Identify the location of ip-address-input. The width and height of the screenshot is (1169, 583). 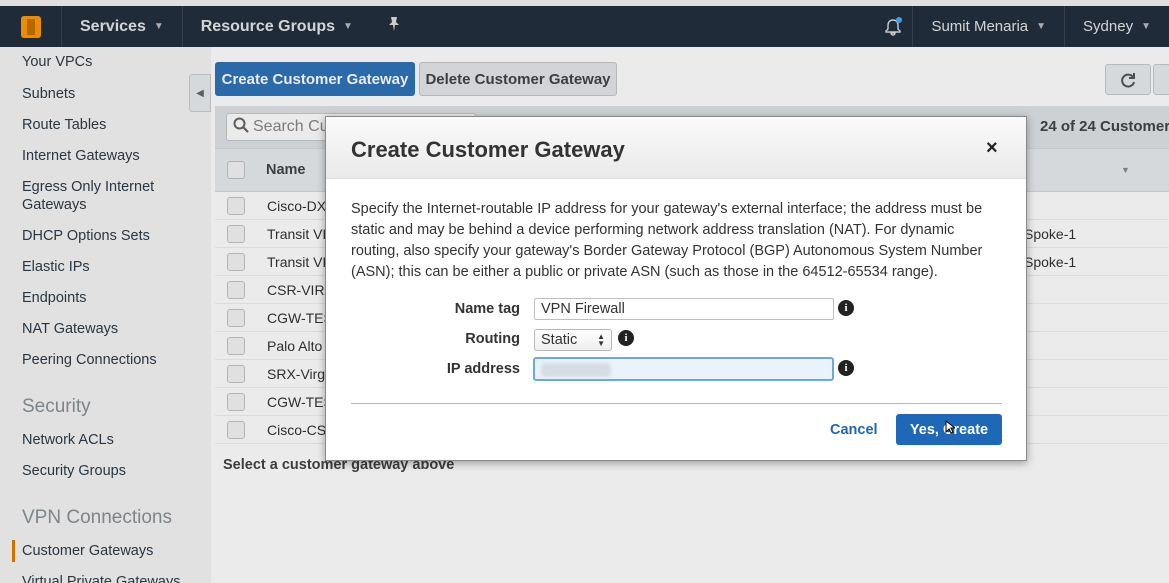
(683, 369).